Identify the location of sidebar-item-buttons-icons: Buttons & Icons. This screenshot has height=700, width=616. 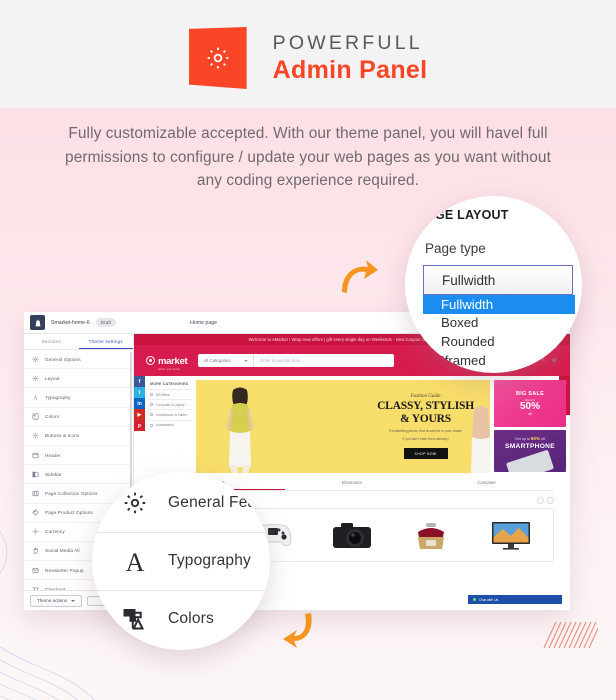
(78, 436).